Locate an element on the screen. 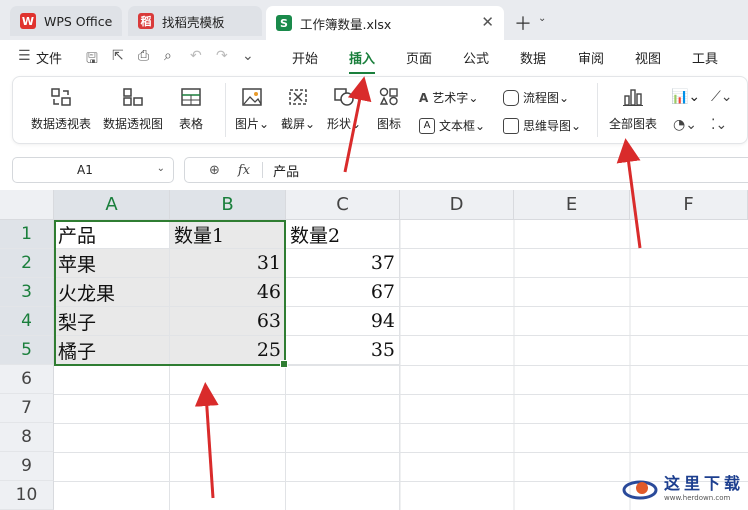 Image resolution: width=748 pixels, height=510 pixels. formula-bar: A1 ⌄ ⊕ fx 产品 is located at coordinates (374, 169).